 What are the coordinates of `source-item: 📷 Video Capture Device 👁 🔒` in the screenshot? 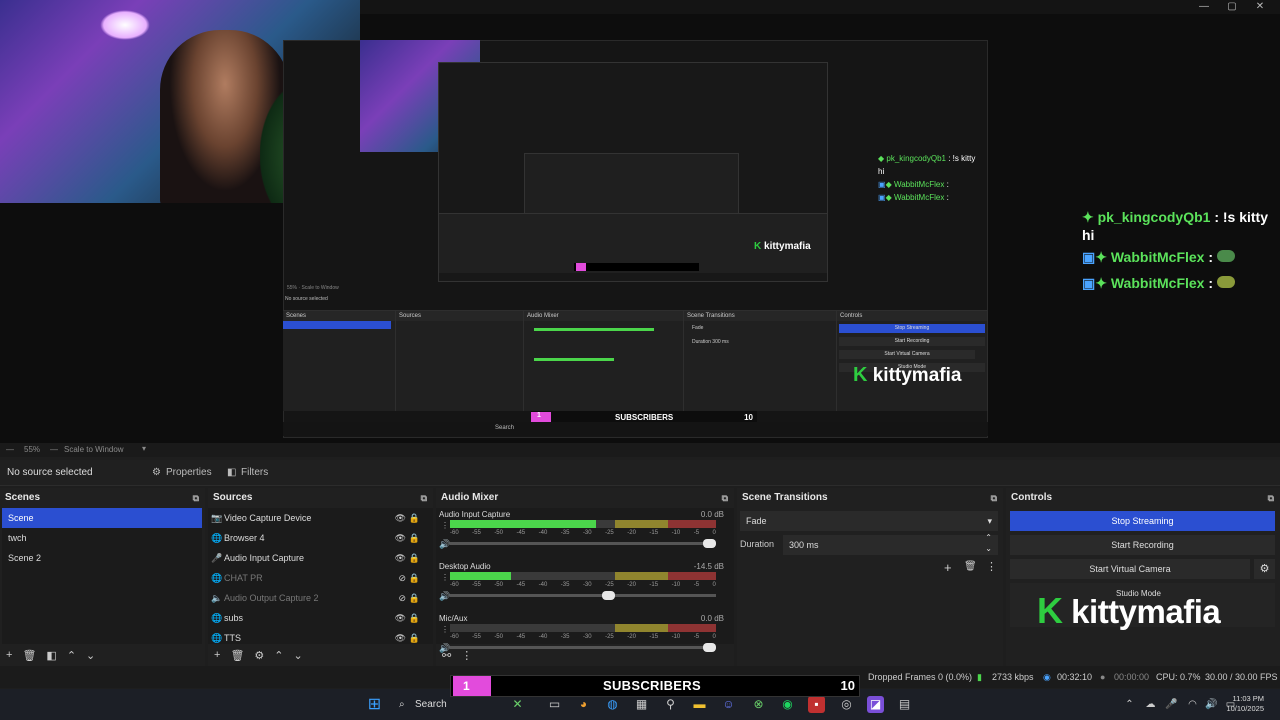 It's located at (320, 518).